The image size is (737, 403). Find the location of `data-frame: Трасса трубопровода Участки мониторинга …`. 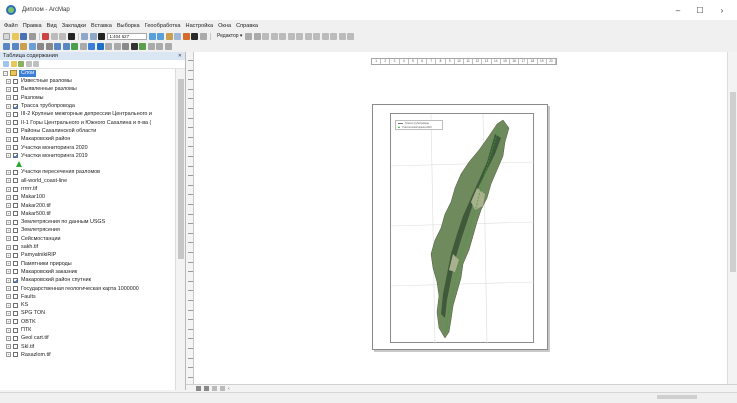

data-frame: Трасса трубопровода Участки мониторинга … is located at coordinates (462, 228).